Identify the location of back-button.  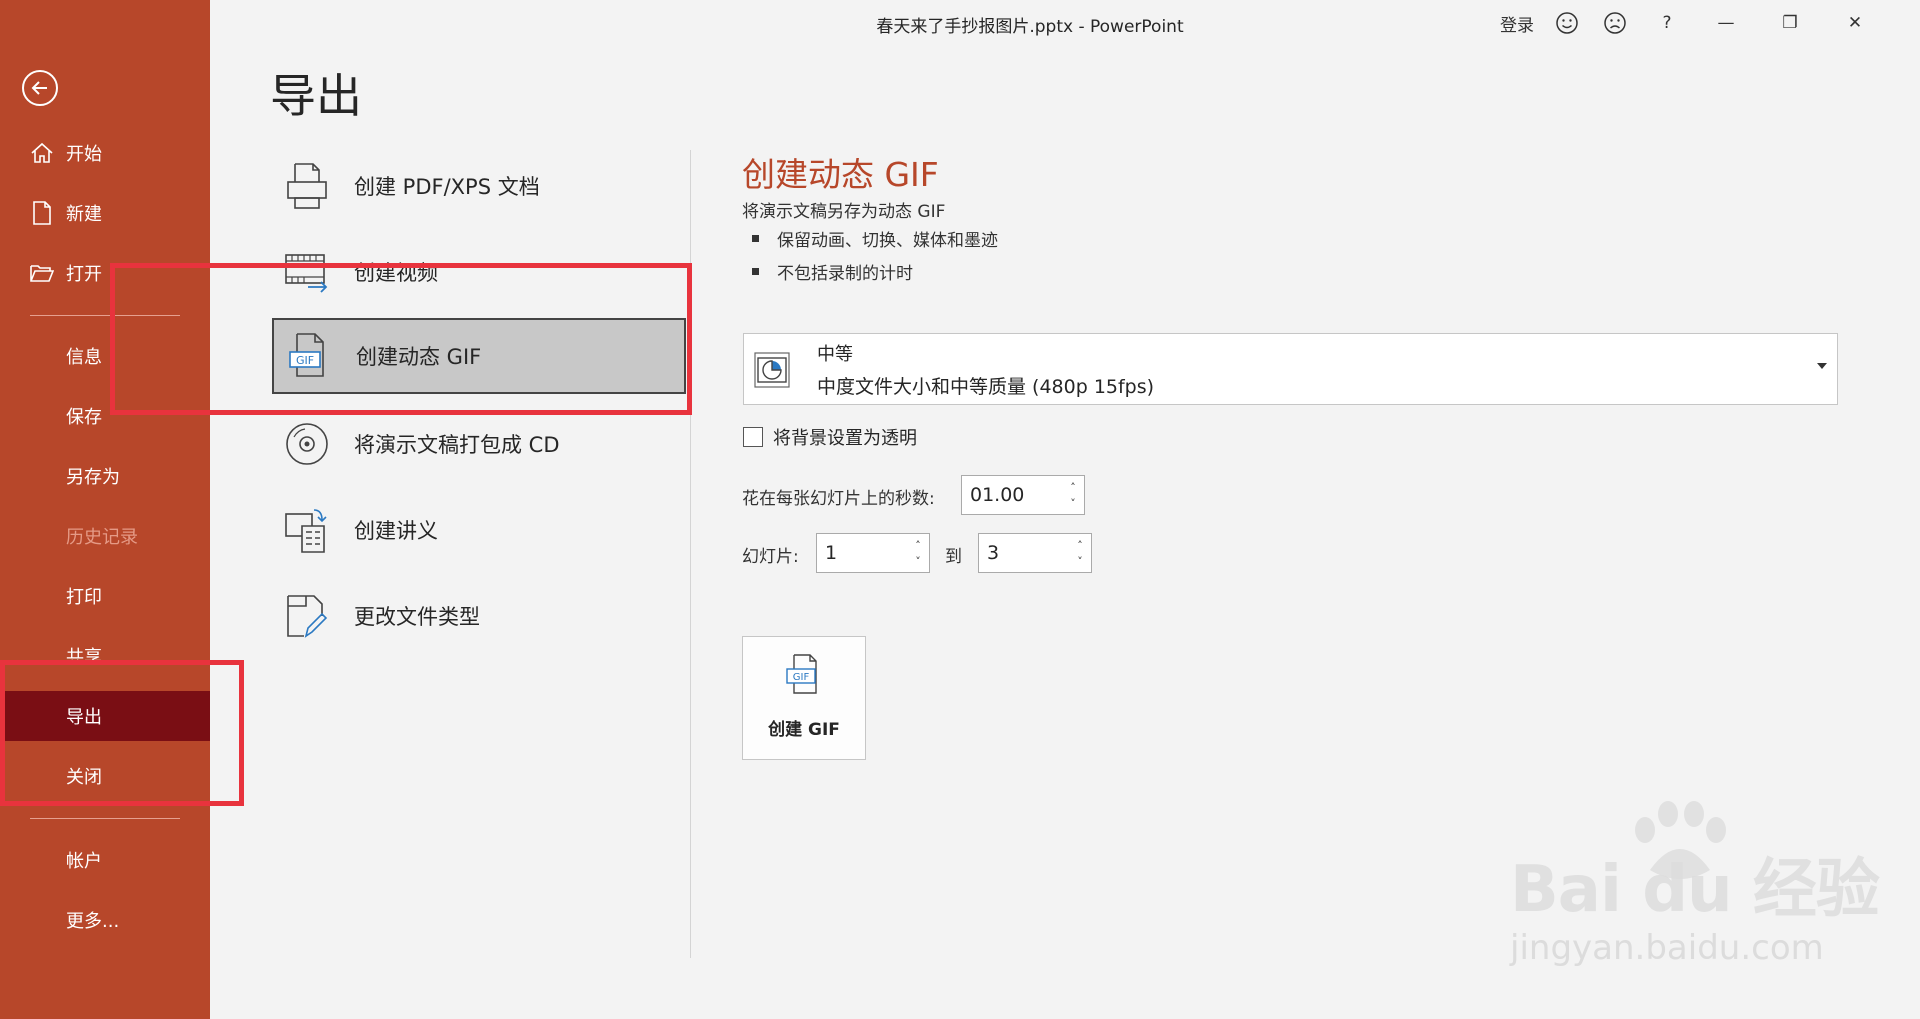
(40, 88).